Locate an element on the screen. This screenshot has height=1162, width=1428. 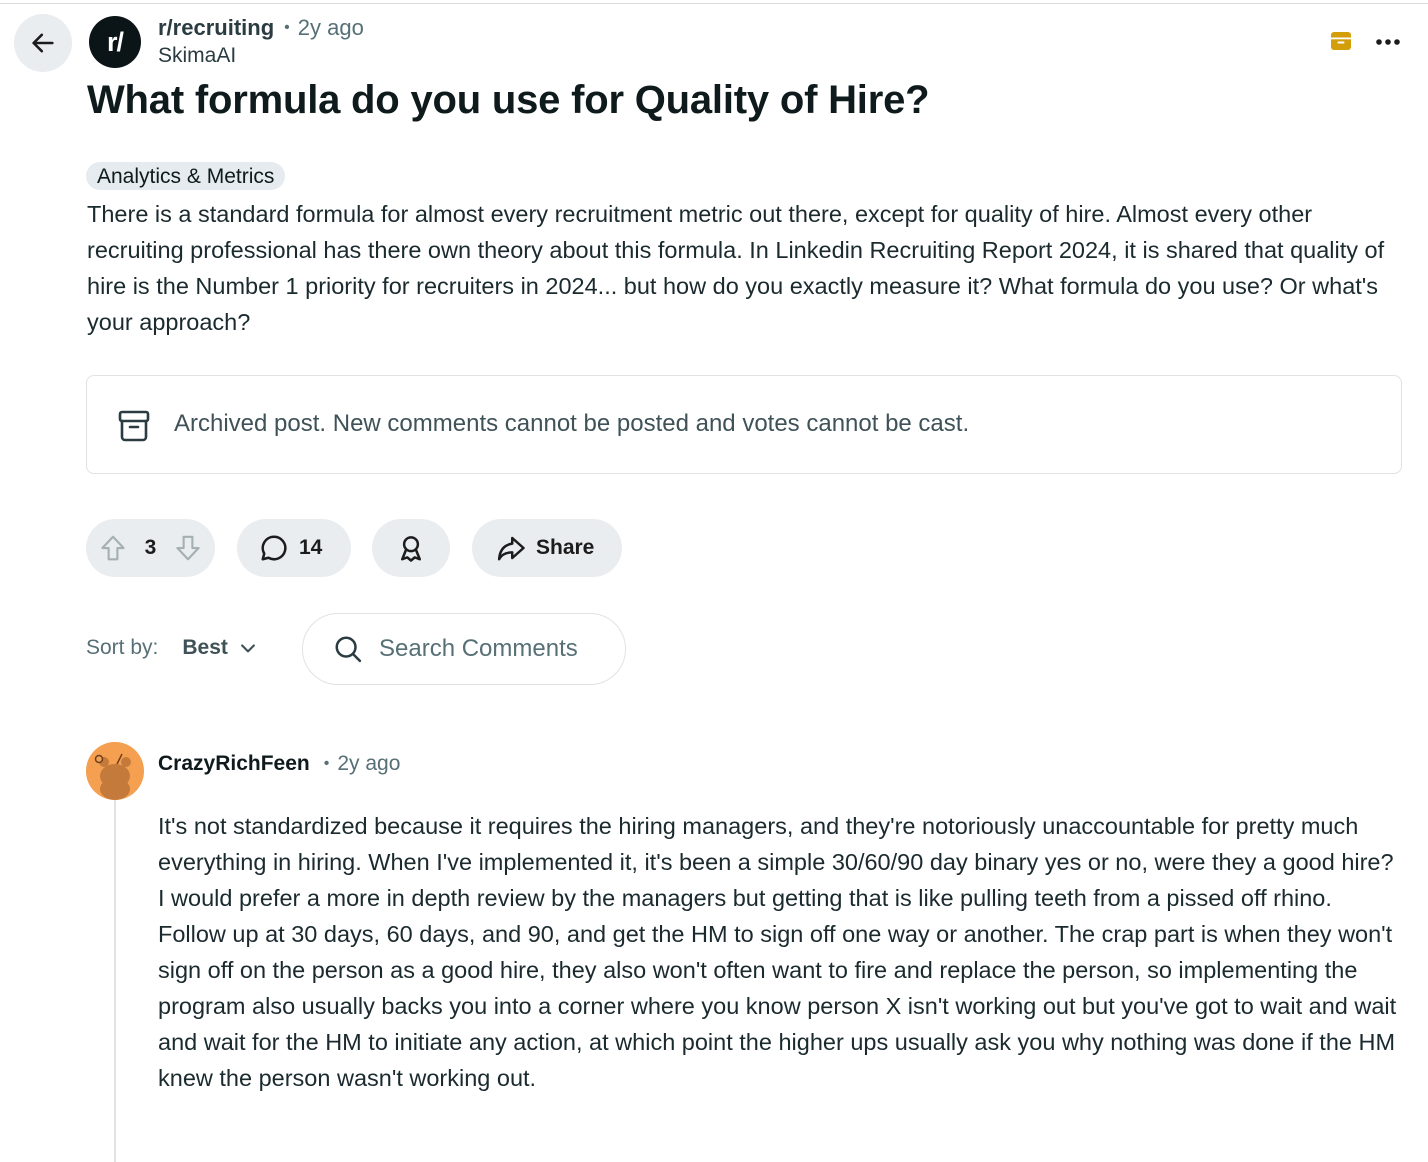
sort-label: Sort by: is located at coordinates (122, 647).